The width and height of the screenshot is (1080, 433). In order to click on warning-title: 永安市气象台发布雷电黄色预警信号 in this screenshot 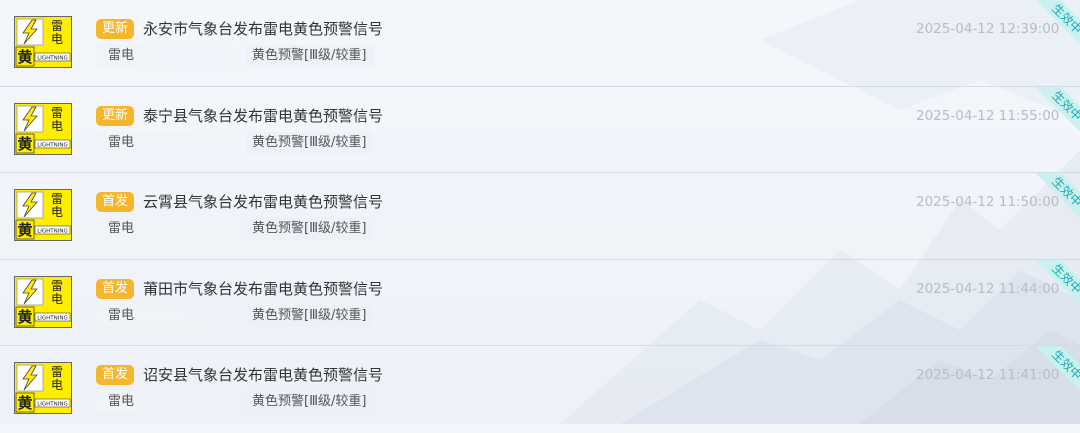, I will do `click(263, 29)`.